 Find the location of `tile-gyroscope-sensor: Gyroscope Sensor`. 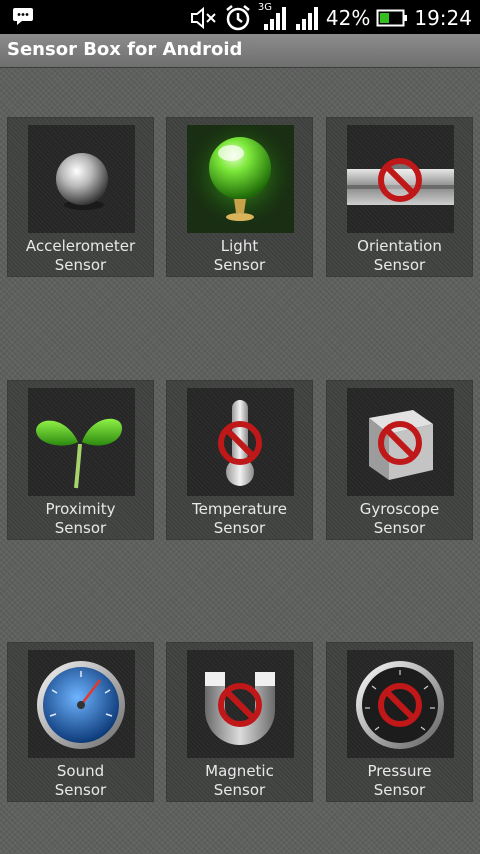

tile-gyroscope-sensor: Gyroscope Sensor is located at coordinates (399, 460).